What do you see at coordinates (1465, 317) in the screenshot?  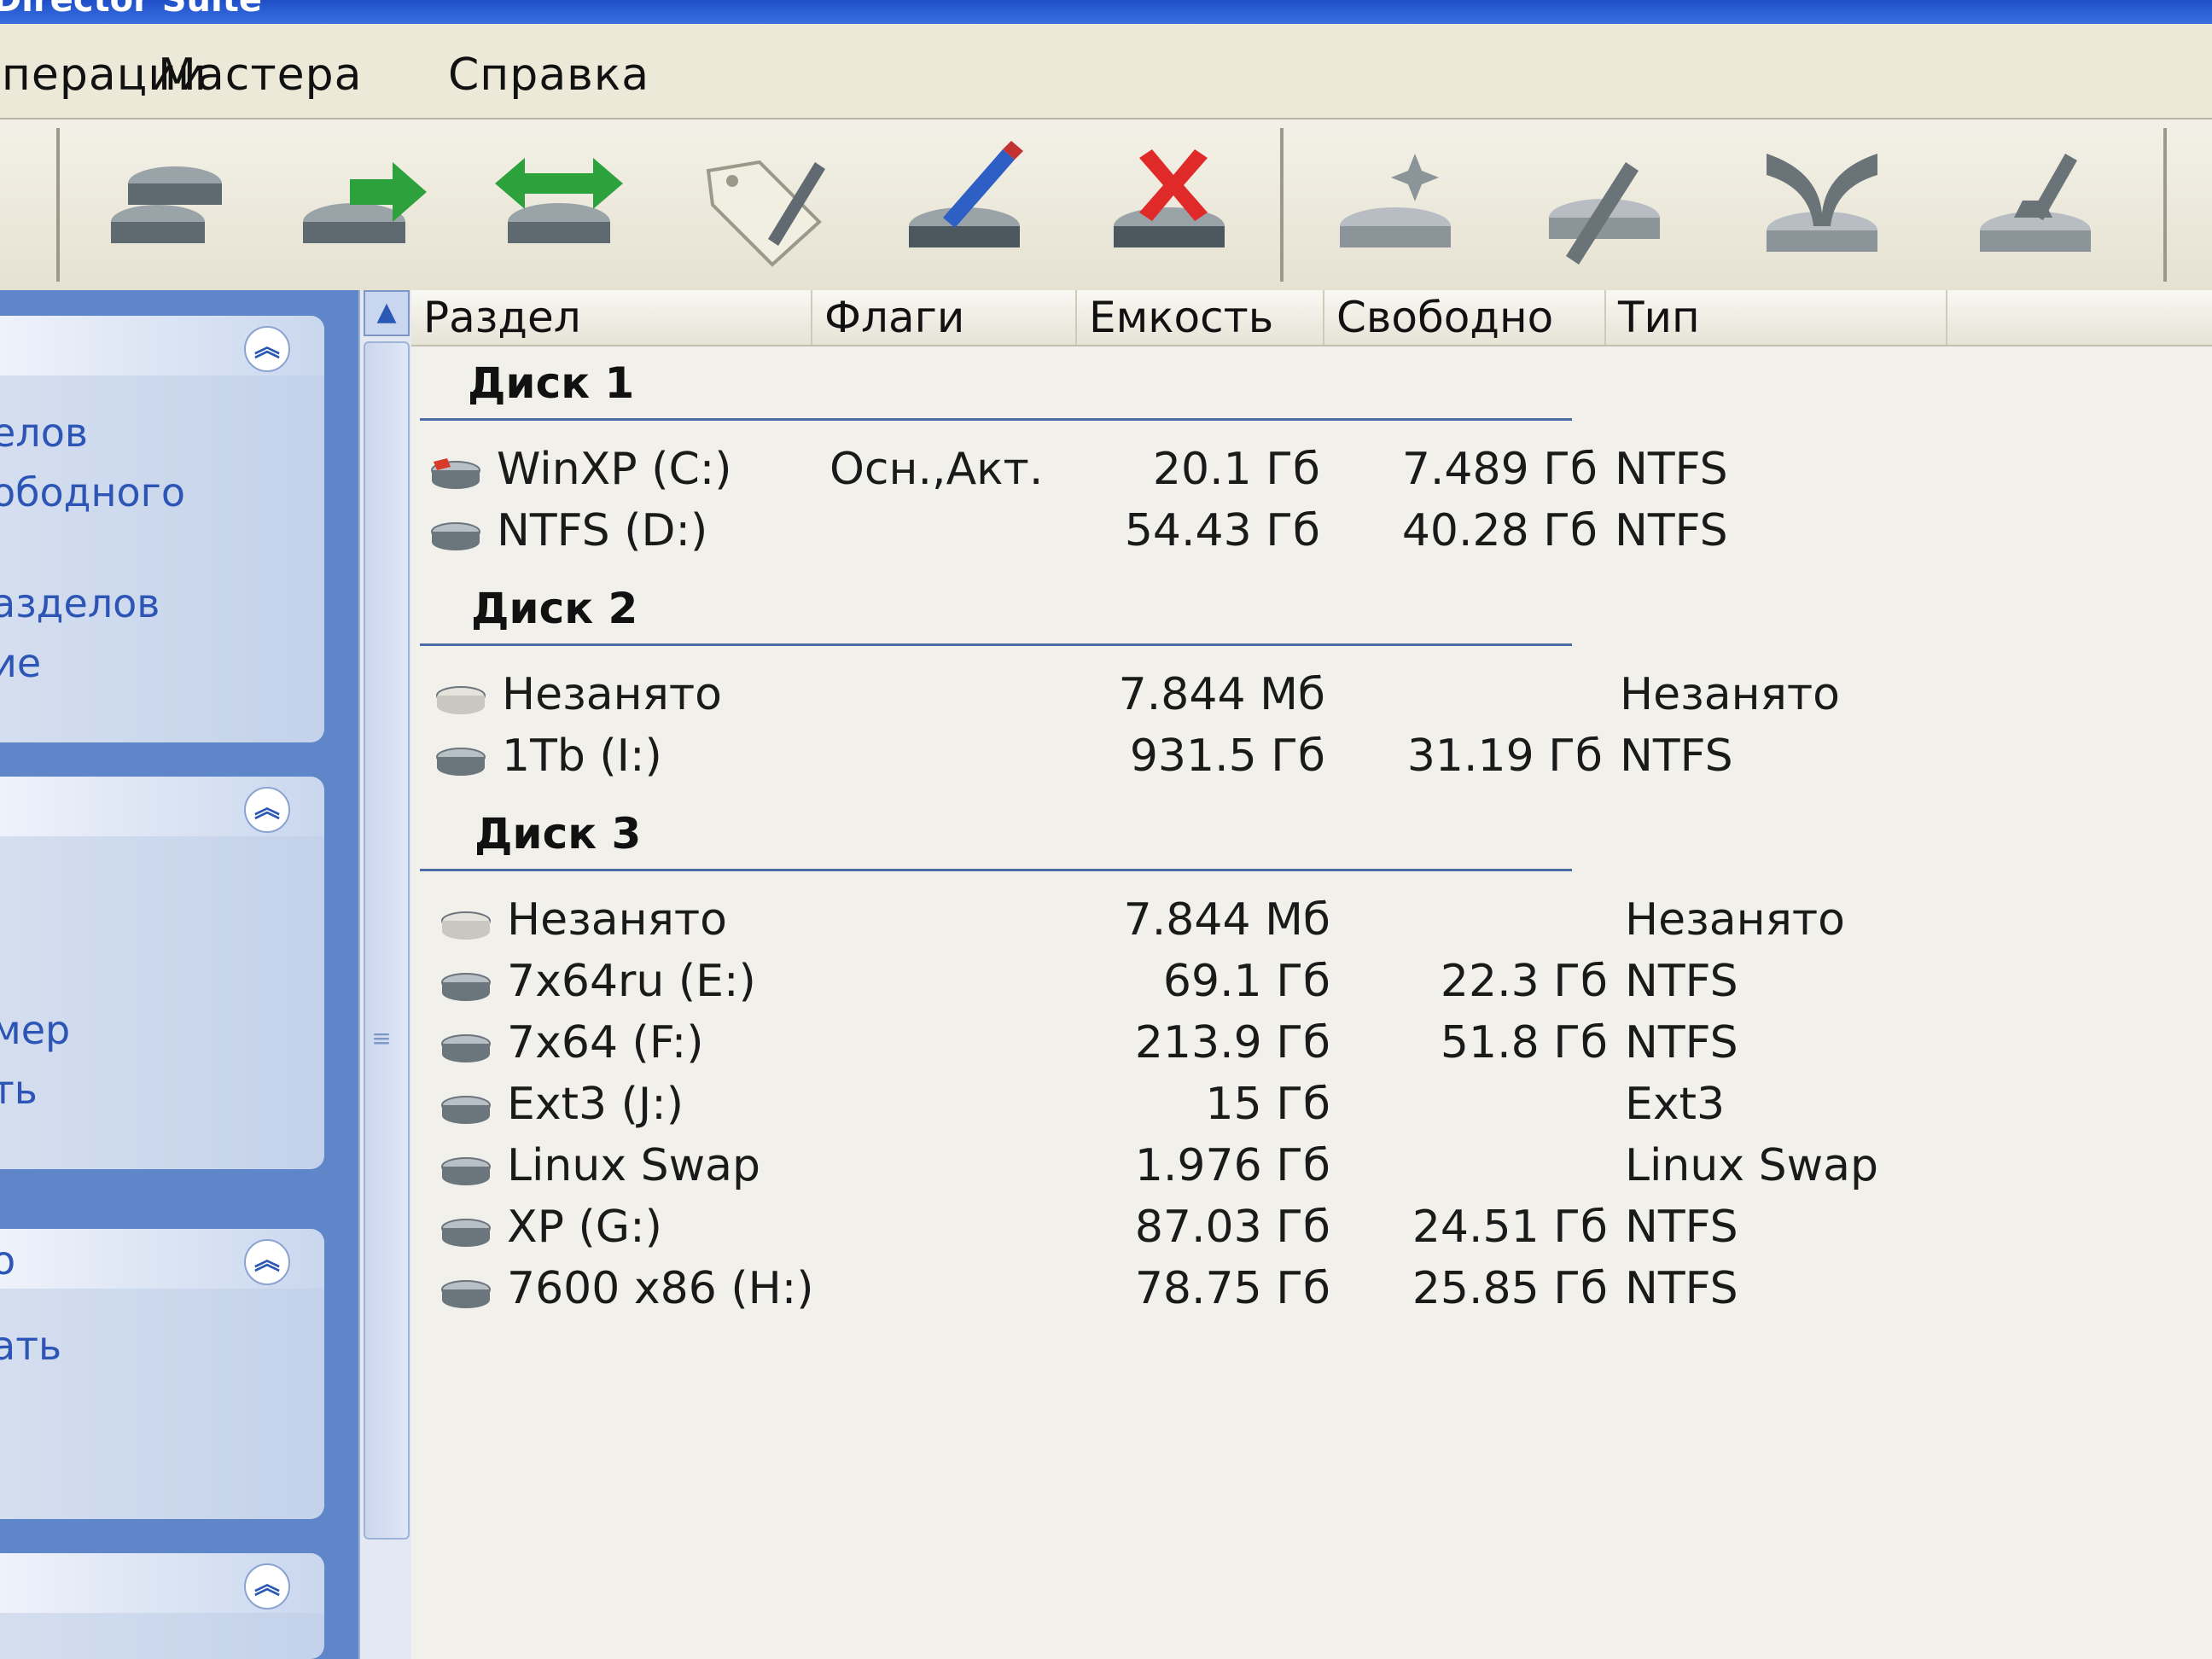 I see `column-free: Свободно` at bounding box center [1465, 317].